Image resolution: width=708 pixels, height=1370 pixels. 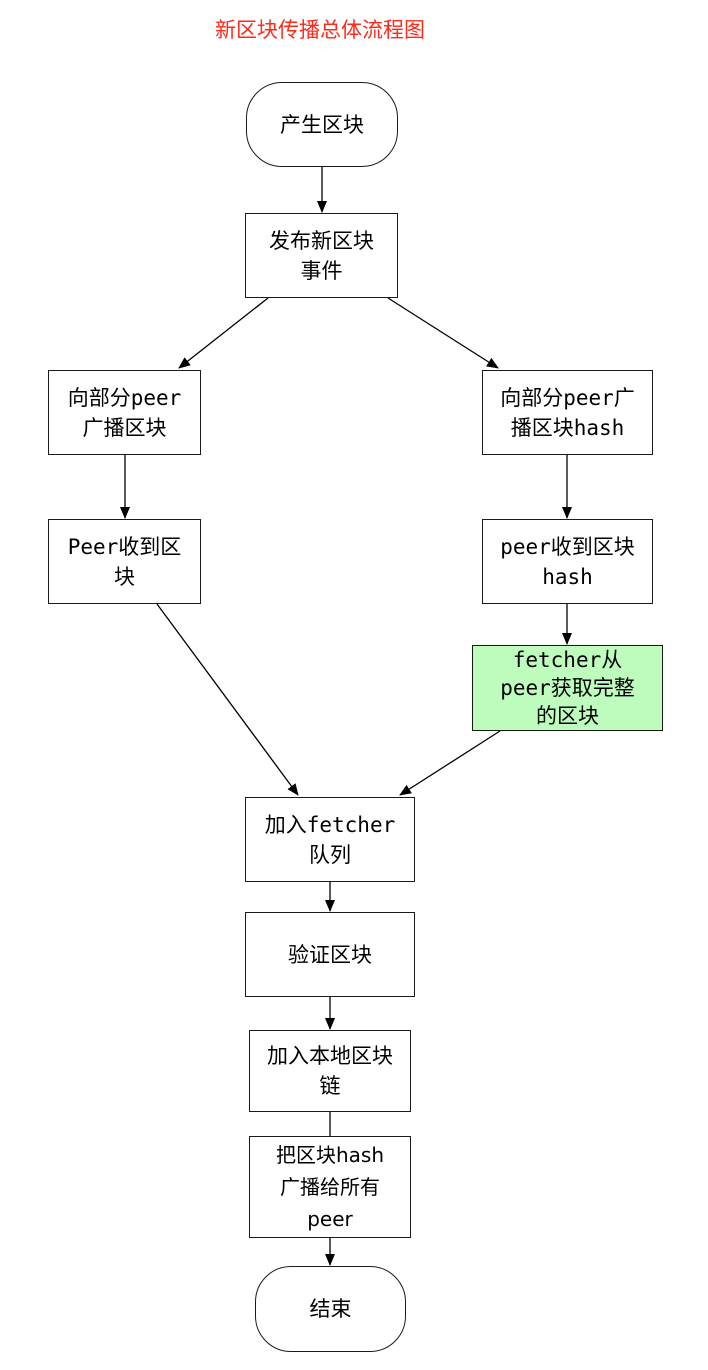 I want to click on add-local-chain-label: 加入本地区块 链, so click(x=330, y=1071).